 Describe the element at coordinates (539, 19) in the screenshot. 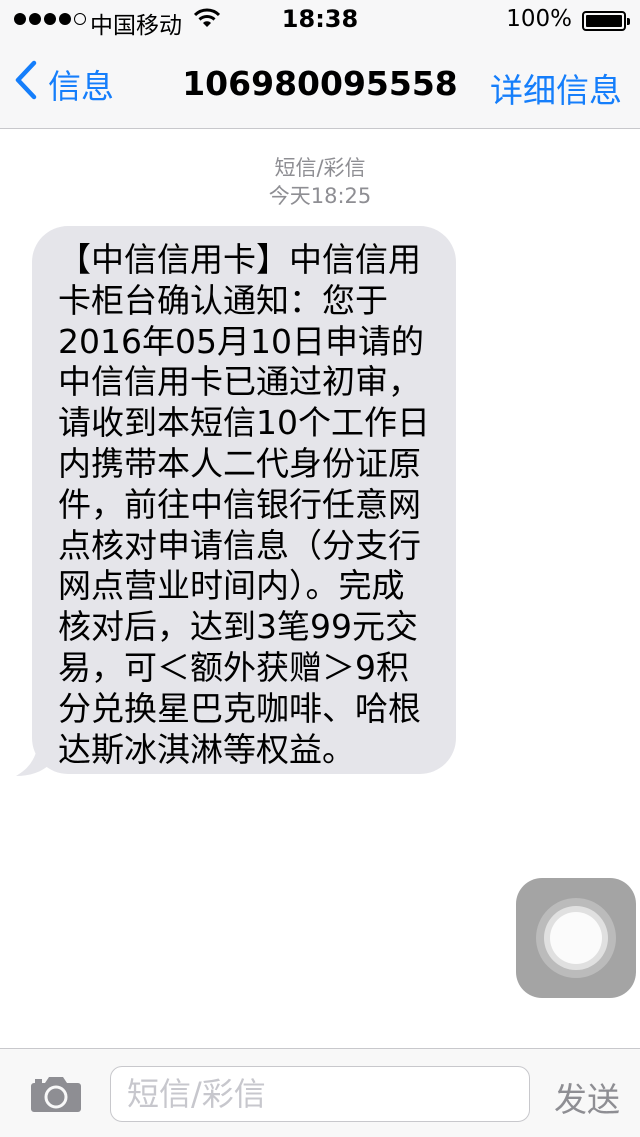

I see `battery-percent: 100%` at that location.